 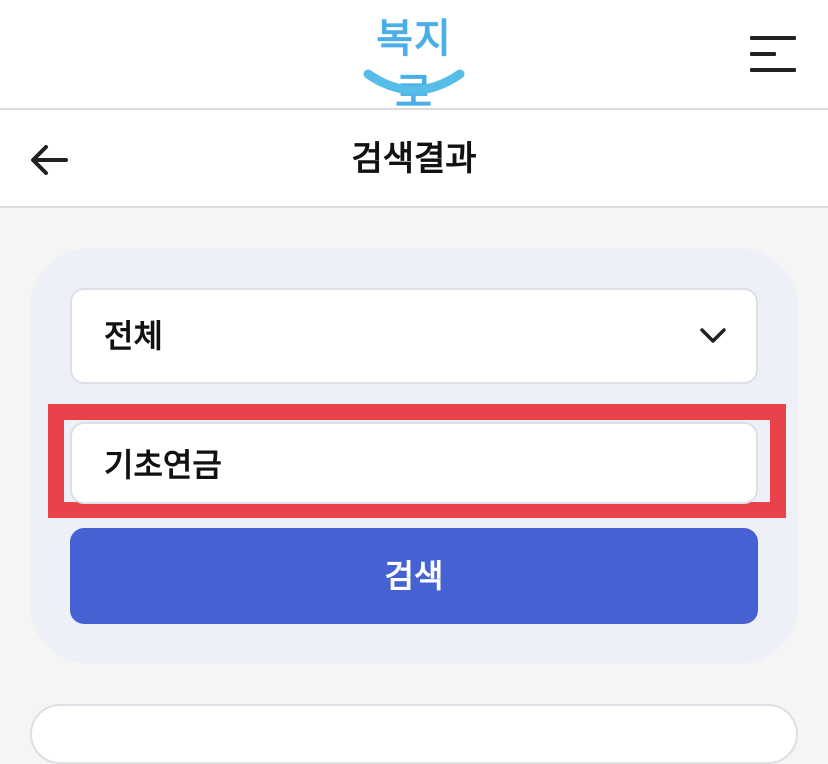 I want to click on subheader: 검색결과, so click(x=414, y=159).